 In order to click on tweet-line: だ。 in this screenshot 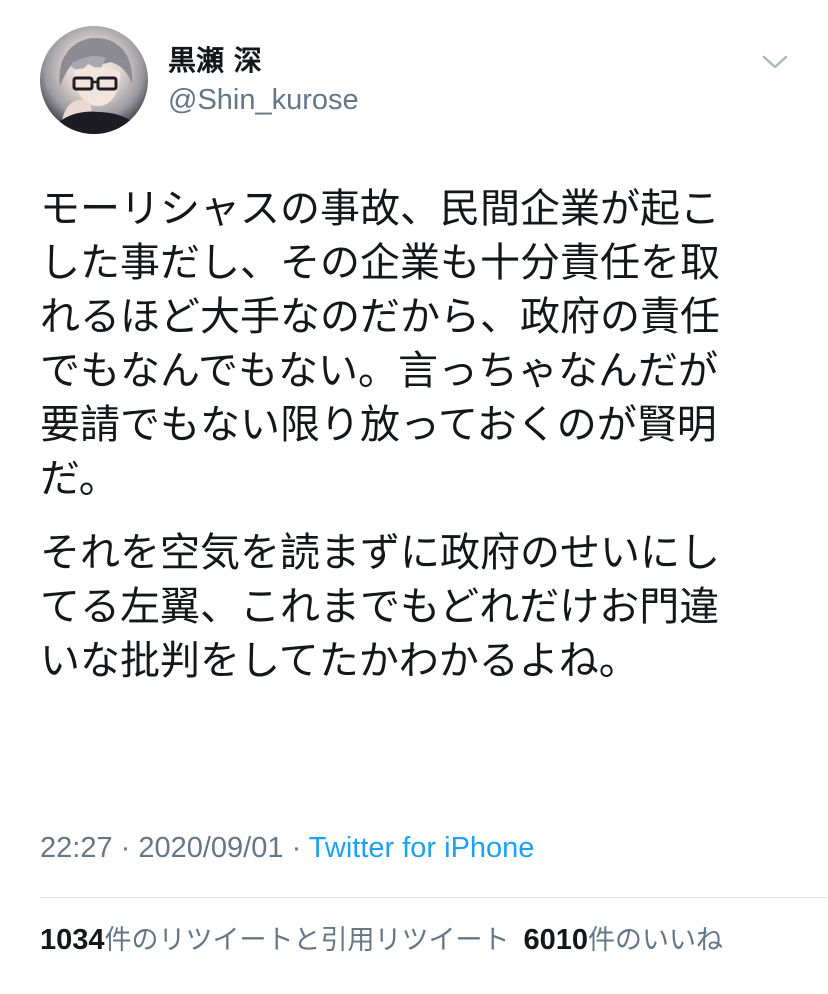, I will do `click(79, 479)`.